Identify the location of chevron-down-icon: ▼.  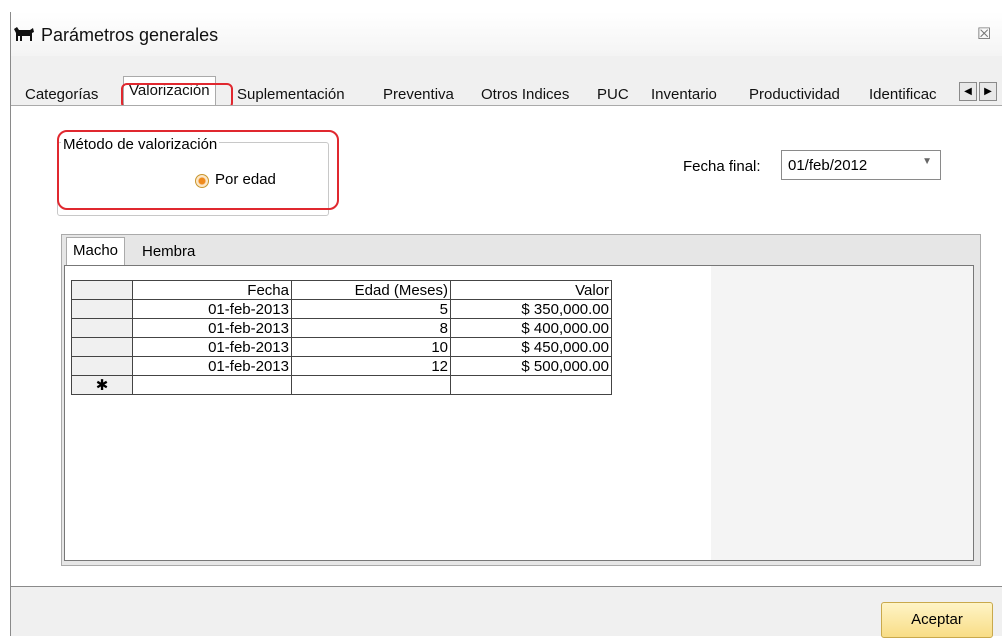
(927, 161).